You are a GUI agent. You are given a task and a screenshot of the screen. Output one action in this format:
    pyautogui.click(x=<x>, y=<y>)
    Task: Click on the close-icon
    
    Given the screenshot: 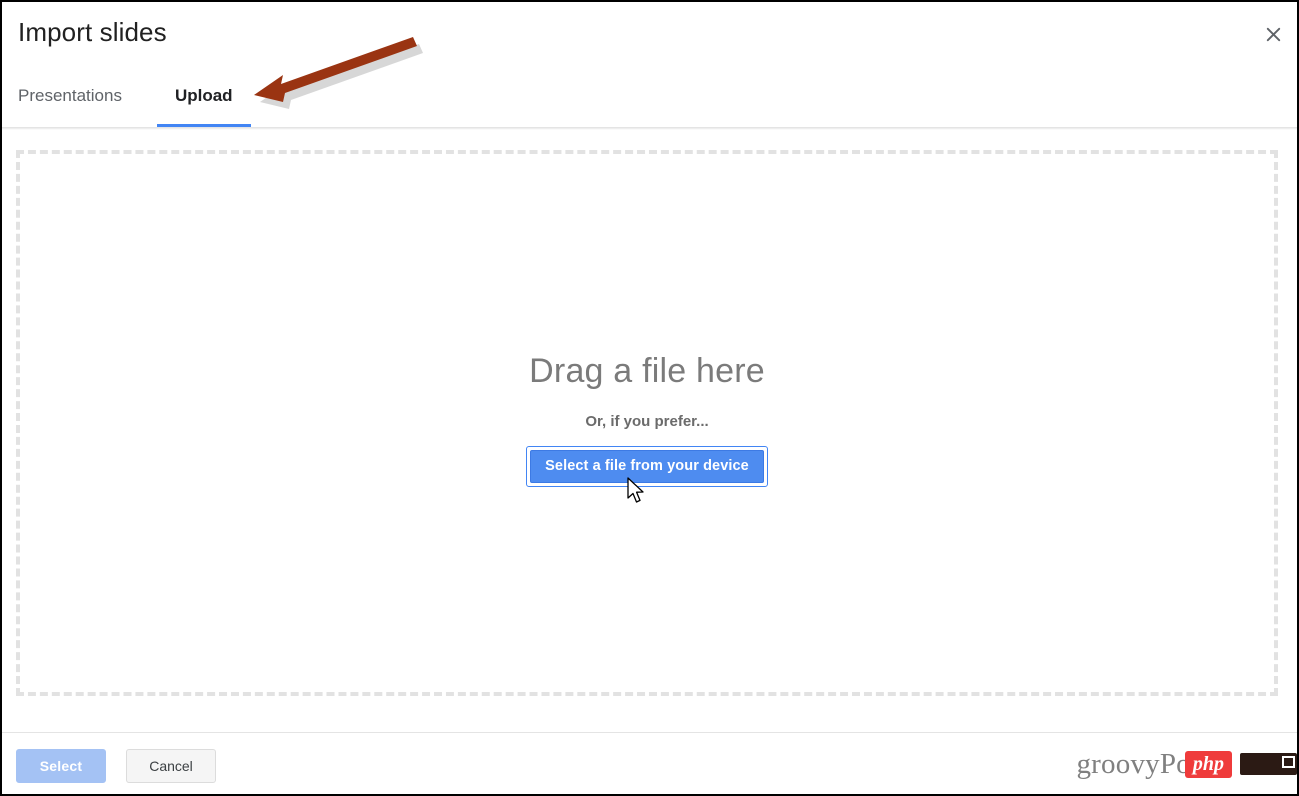 What is the action you would take?
    pyautogui.click(x=1273, y=34)
    